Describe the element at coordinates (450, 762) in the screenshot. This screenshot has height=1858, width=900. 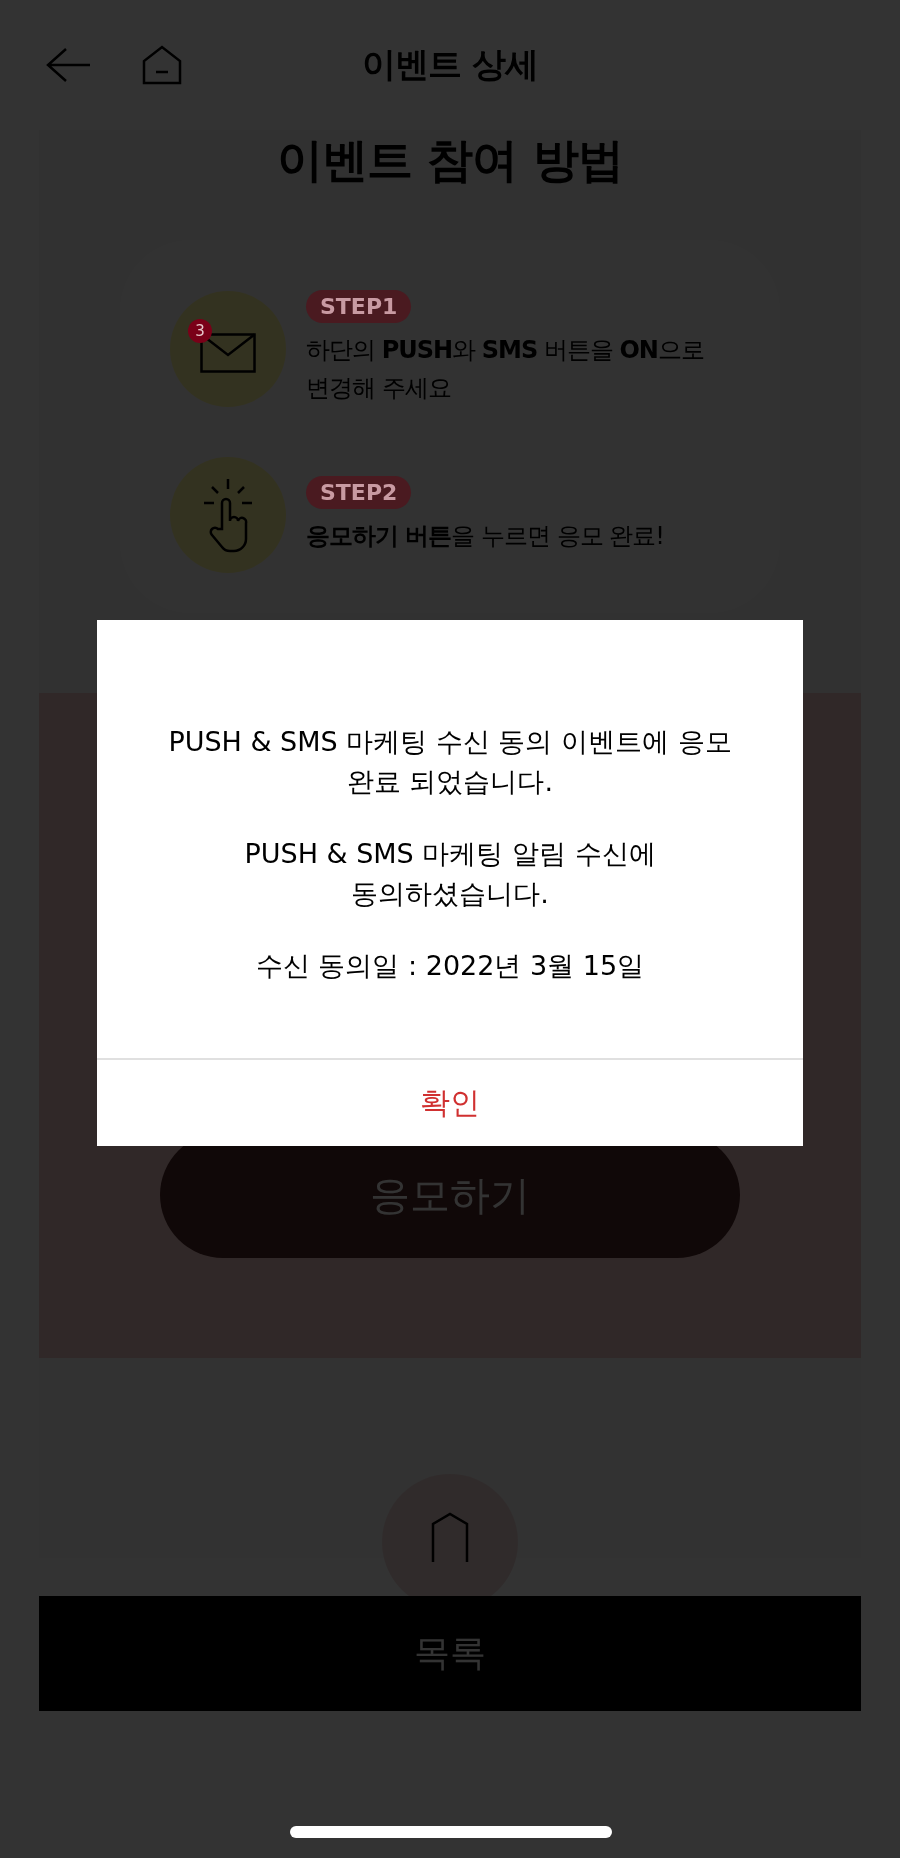
I see `dialog-message: PUSH & SMS 마케팅 수신 동의 이벤트에 응모 완료 되었습니다.` at that location.